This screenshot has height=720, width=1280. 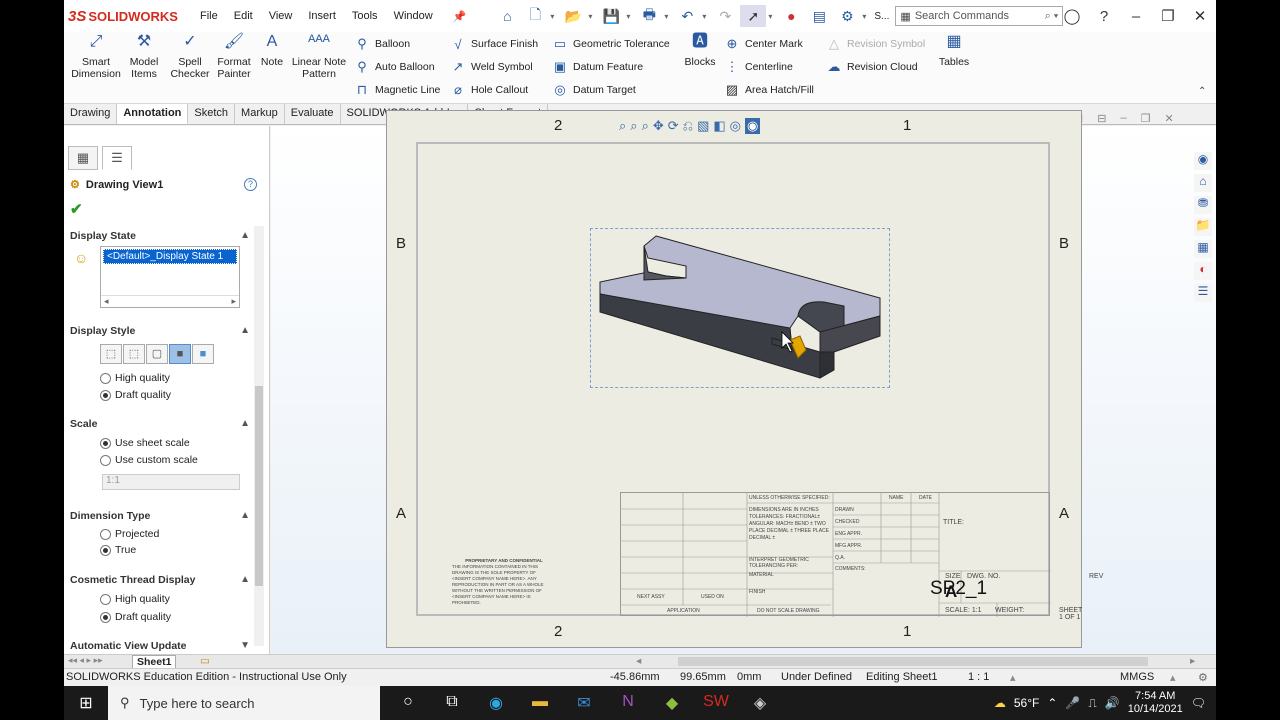 I want to click on spell-checker-button: ✓ Spell Checker, so click(x=190, y=57).